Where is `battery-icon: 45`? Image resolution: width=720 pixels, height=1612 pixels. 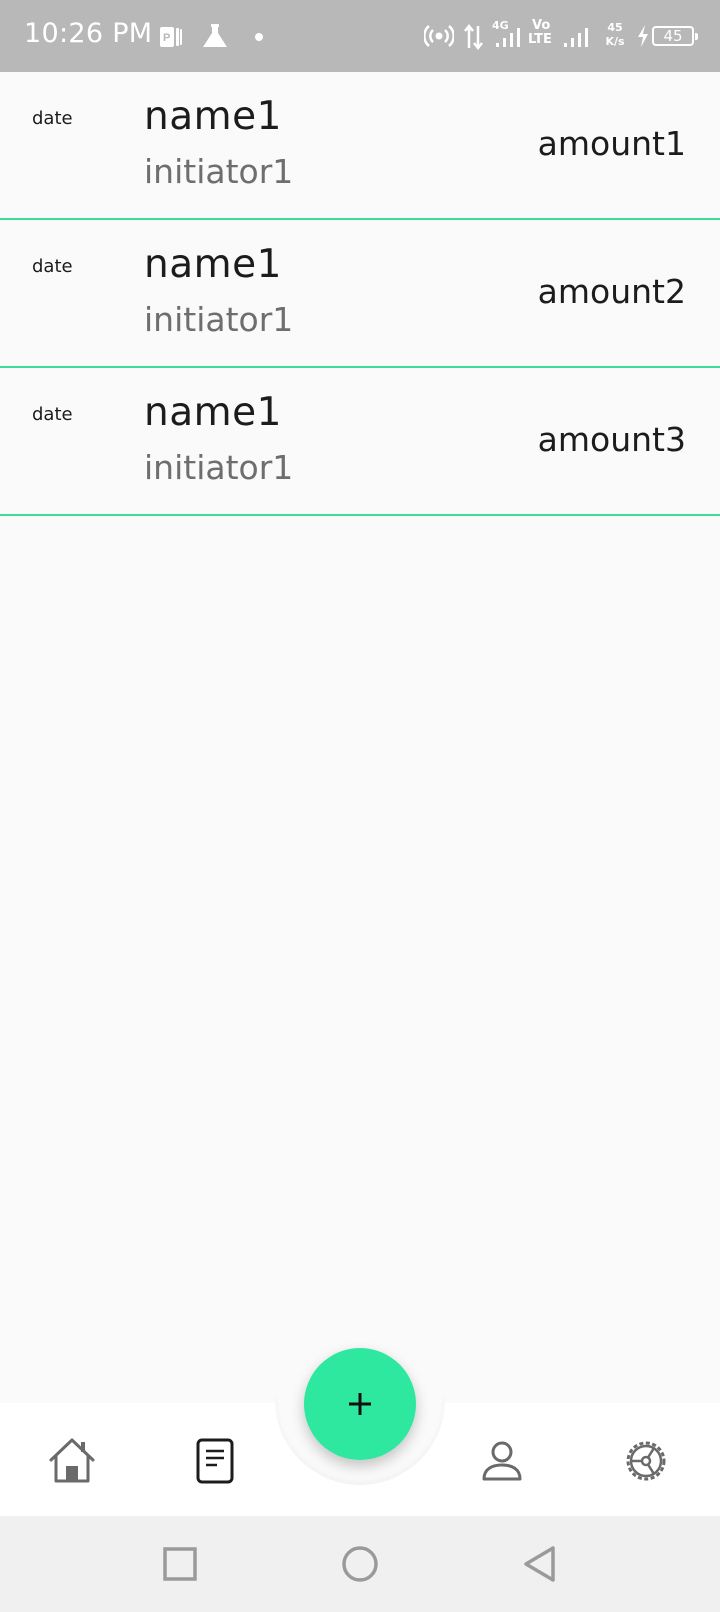
battery-icon: 45 is located at coordinates (675, 36).